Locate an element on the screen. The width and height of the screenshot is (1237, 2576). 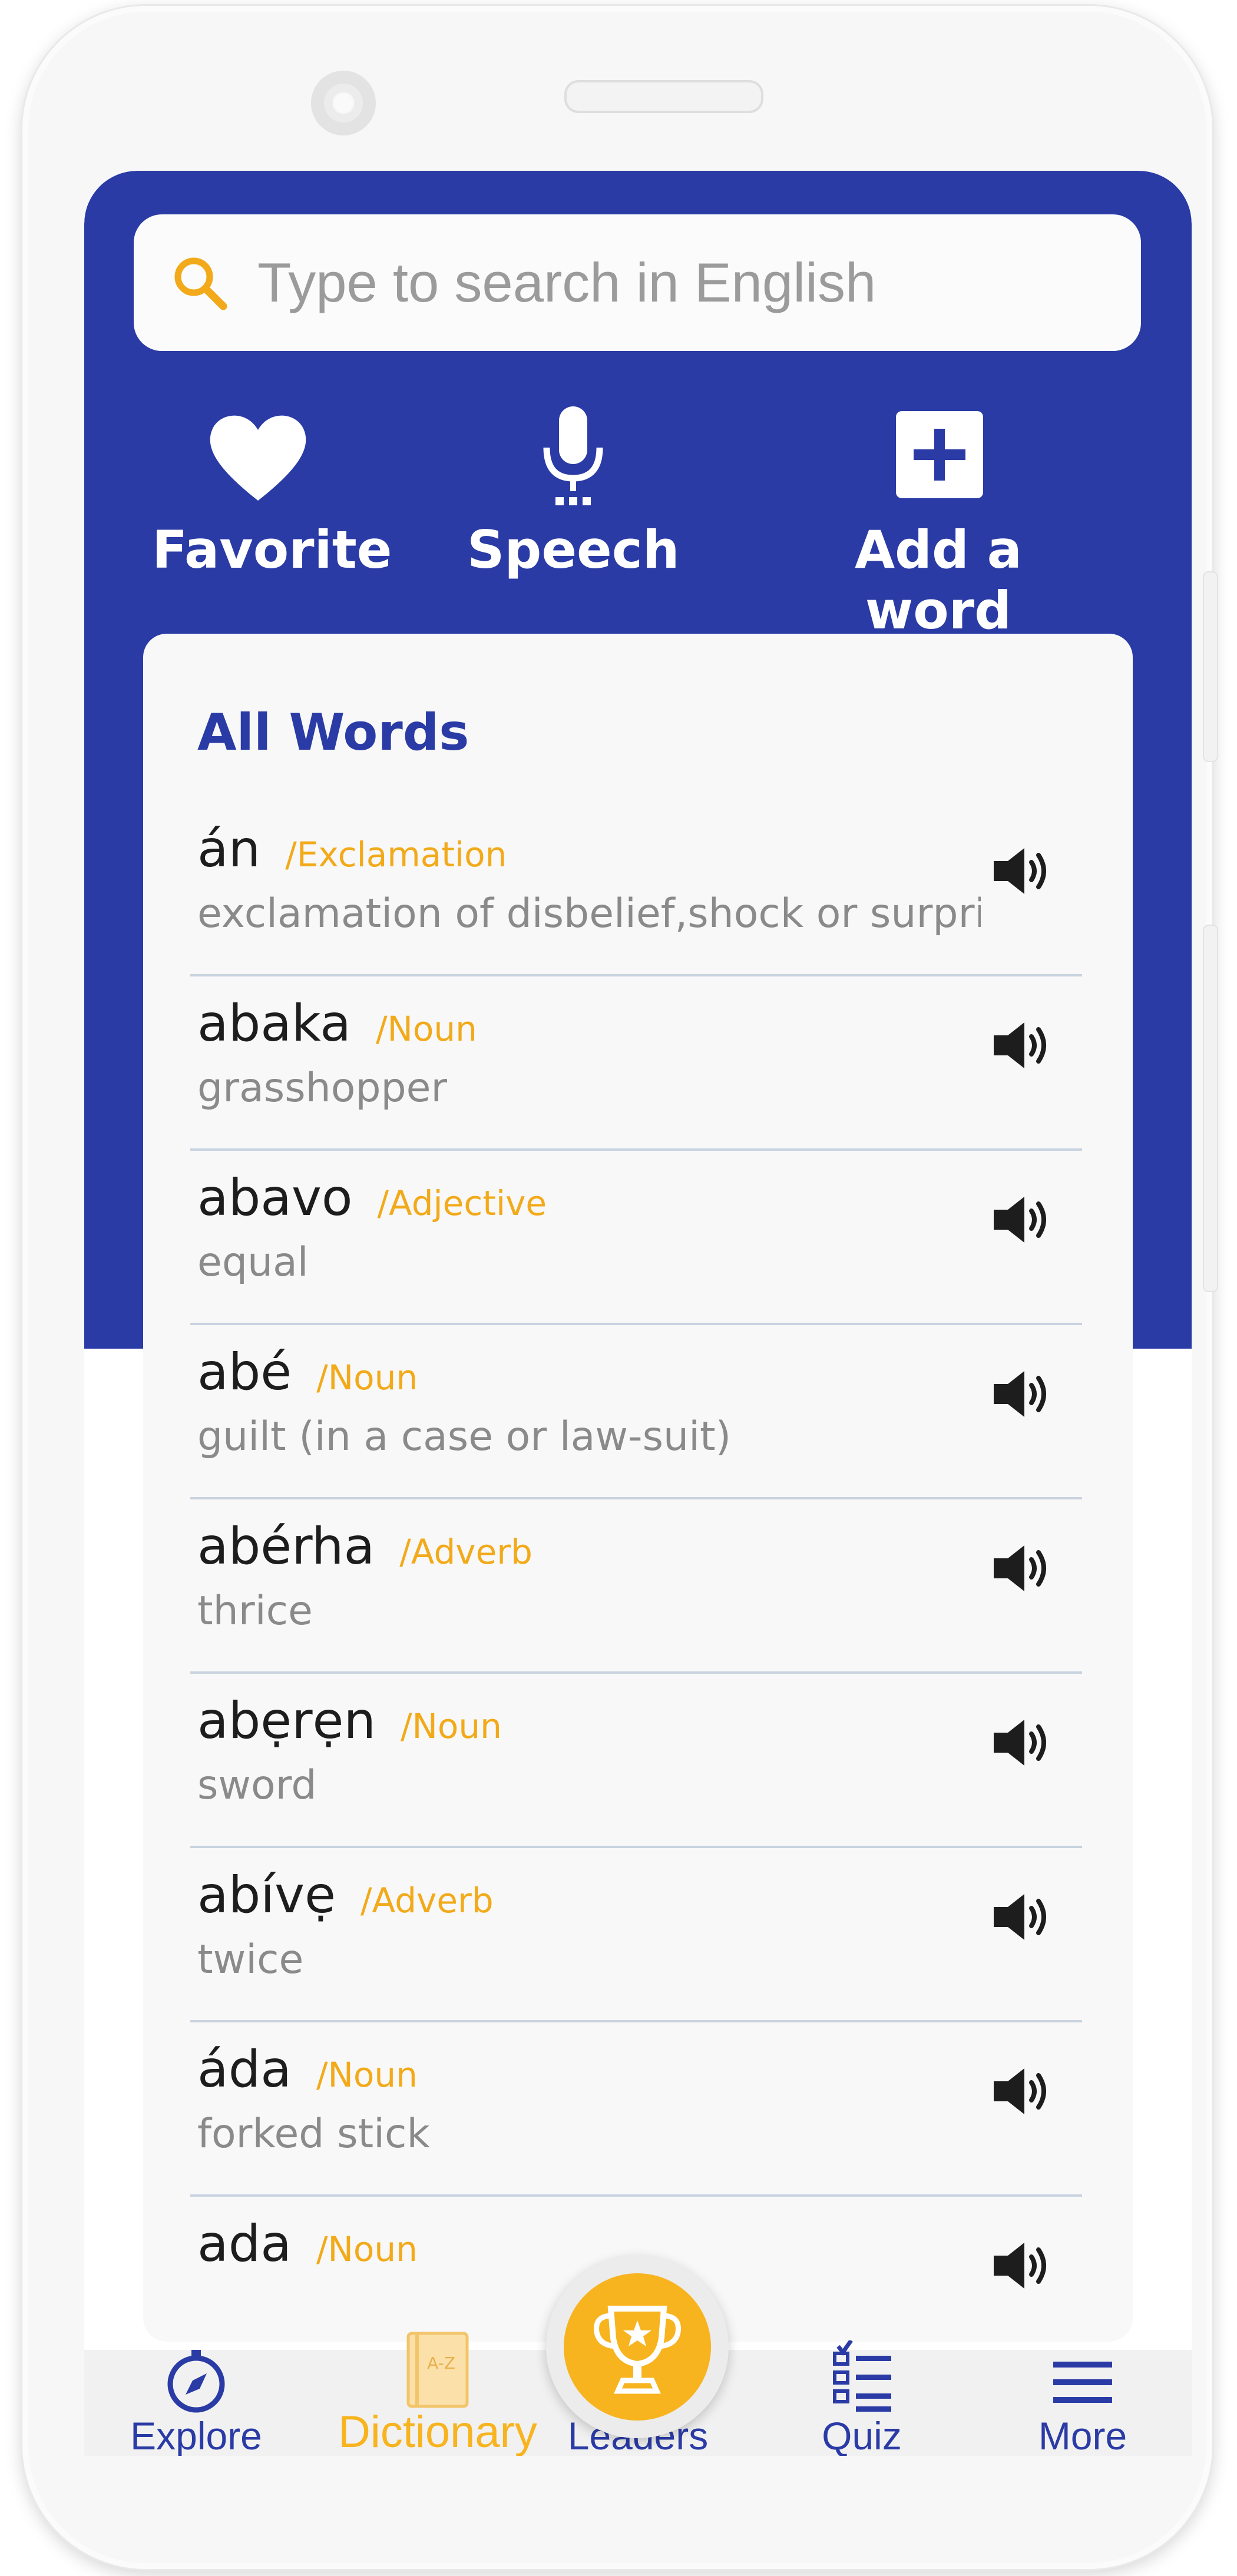
word-text: áda is located at coordinates (244, 2069).